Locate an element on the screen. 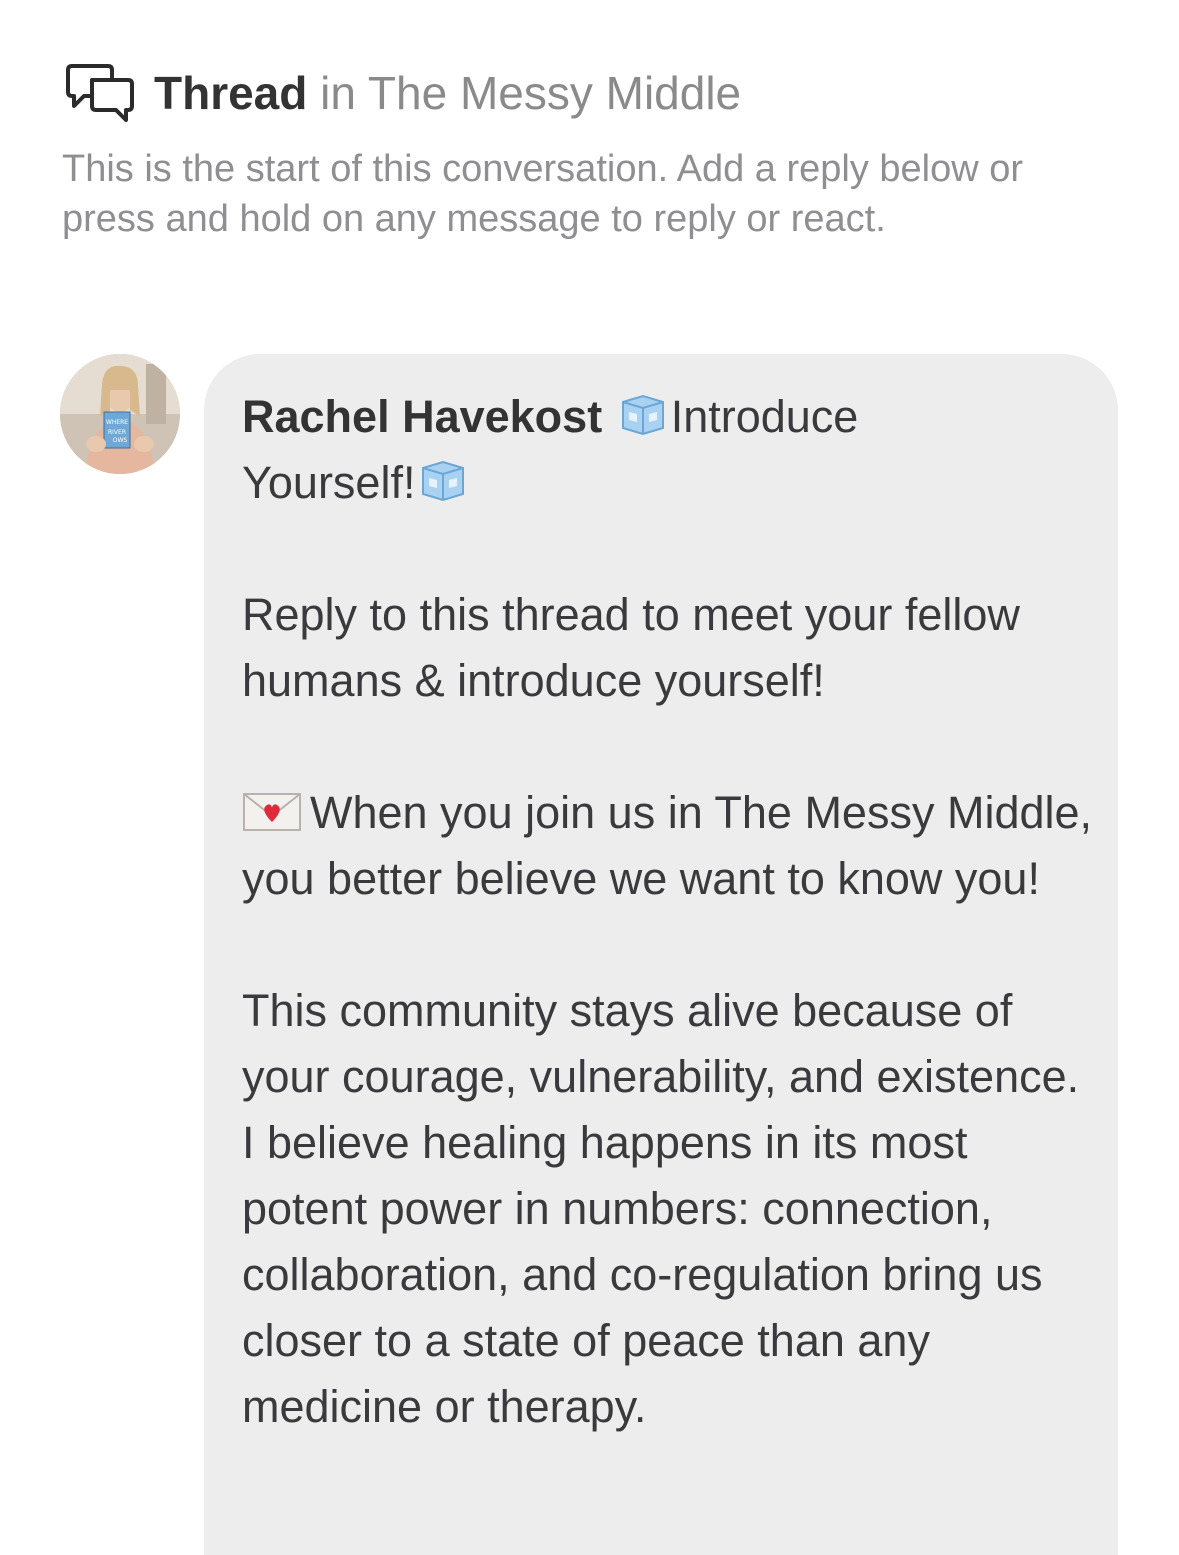 The height and width of the screenshot is (1555, 1179). thread-channel: in The Messy Middle is located at coordinates (524, 93).